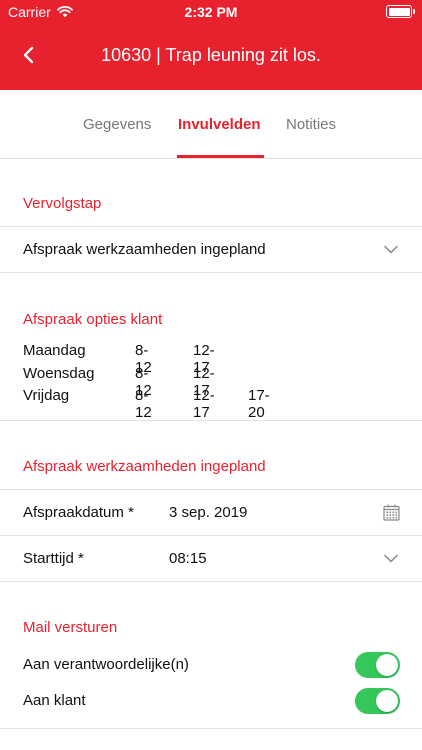  I want to click on tab-gegevens: Gegevens, so click(117, 124).